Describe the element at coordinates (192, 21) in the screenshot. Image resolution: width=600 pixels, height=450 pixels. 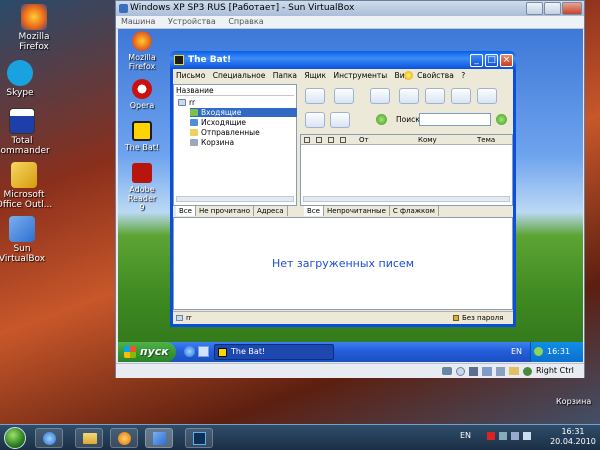
I see `vbox-menu-devices: Устройства` at that location.